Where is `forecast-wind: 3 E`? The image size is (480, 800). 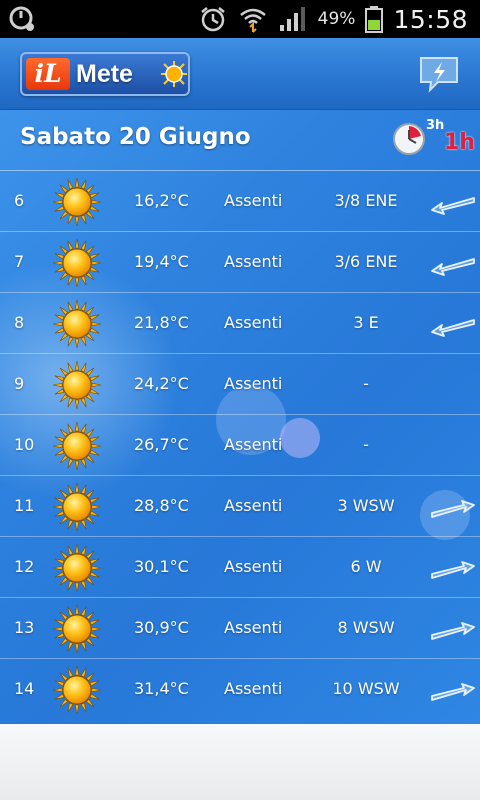 forecast-wind: 3 E is located at coordinates (366, 322).